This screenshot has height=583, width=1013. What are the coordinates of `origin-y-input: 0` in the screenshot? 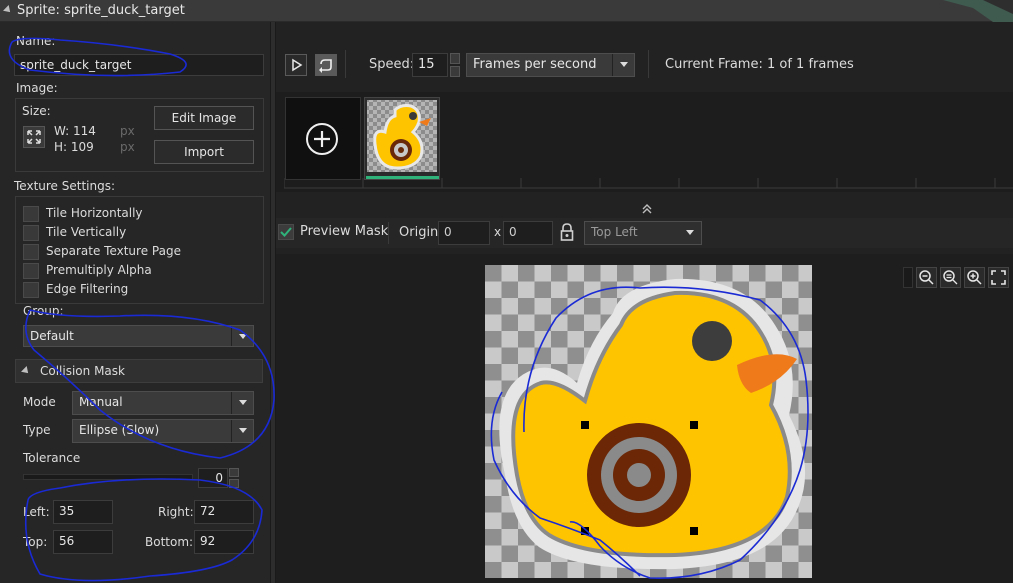 It's located at (528, 233).